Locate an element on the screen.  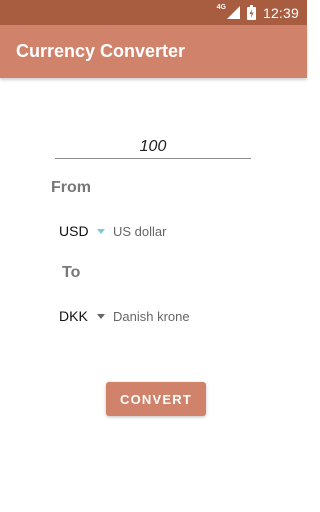
amount-input is located at coordinates (153, 147).